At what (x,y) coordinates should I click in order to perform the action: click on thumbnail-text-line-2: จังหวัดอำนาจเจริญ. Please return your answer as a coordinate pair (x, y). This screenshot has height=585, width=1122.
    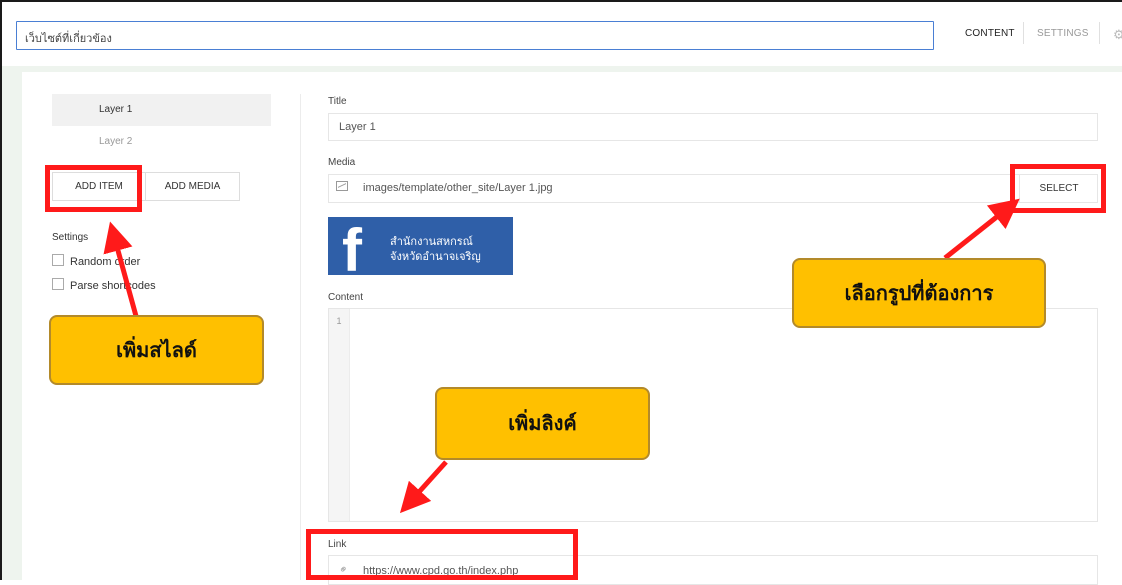
    Looking at the image, I should click on (435, 257).